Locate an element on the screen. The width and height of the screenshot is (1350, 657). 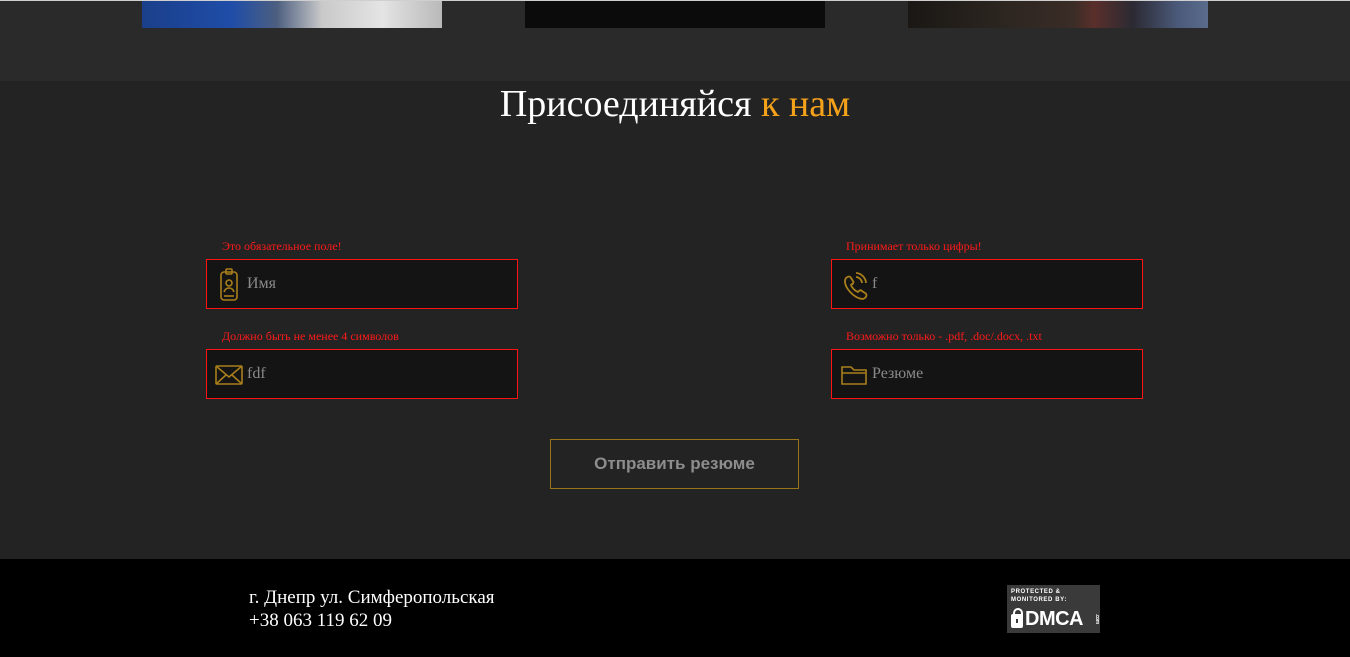
phone-error: Принимает только цифры! is located at coordinates (914, 246).